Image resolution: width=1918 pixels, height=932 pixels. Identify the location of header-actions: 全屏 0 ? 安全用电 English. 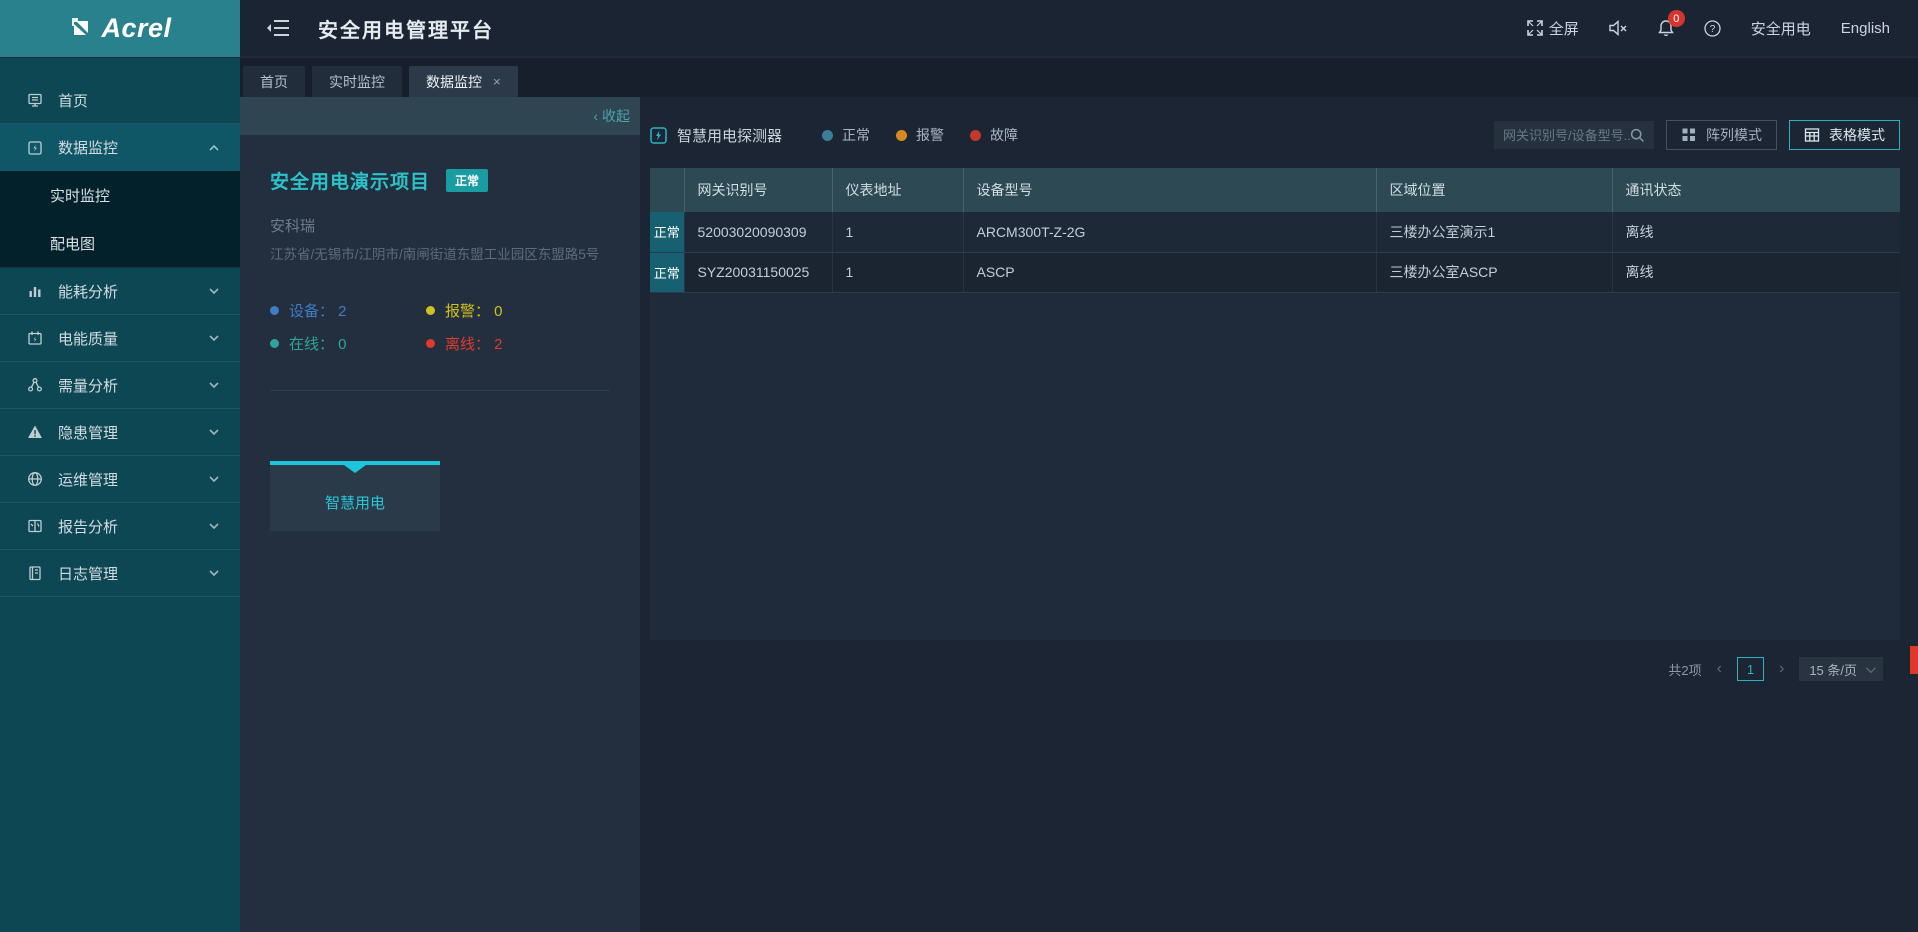
(1722, 24).